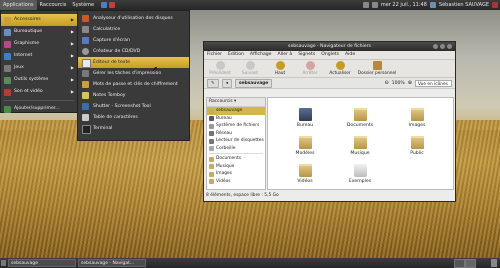 Image resolution: width=500 pixels, height=268 pixels. Describe the element at coordinates (85, 117) in the screenshot. I see `character-map-icon` at that location.